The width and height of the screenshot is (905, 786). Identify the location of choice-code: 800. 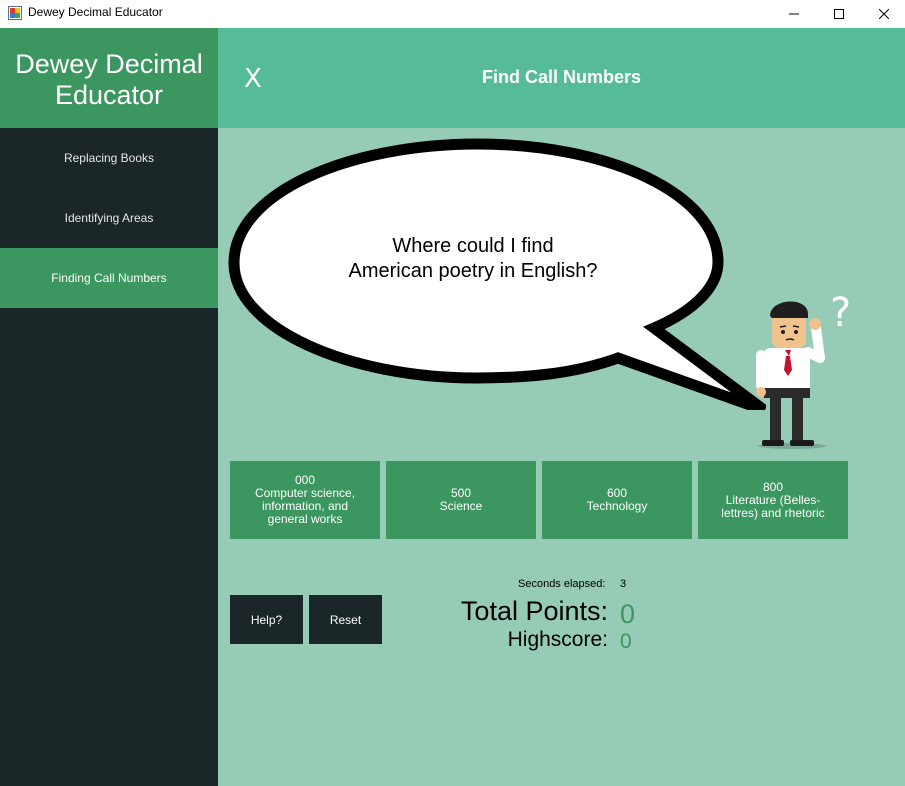
(773, 486).